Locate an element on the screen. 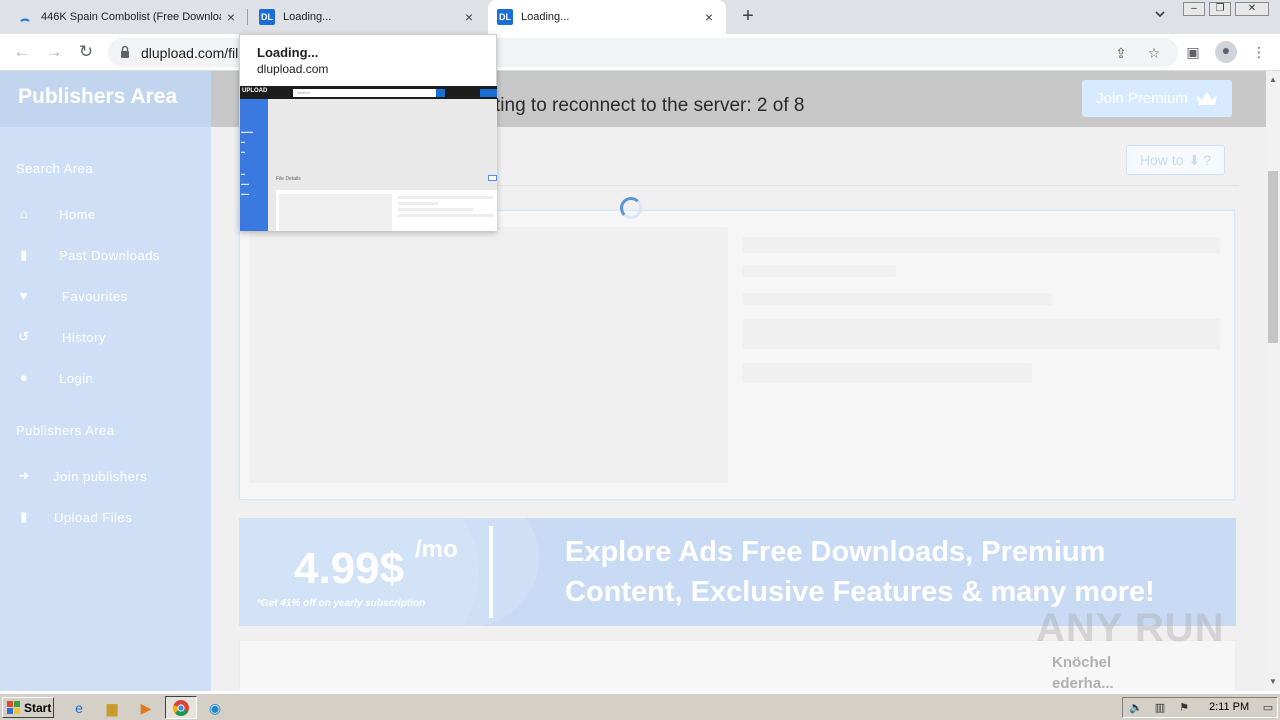  chrome-taskbar-button is located at coordinates (181, 707).